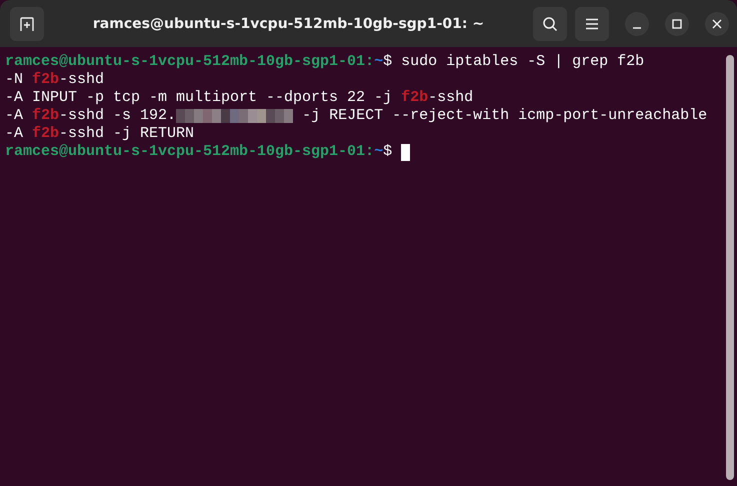  What do you see at coordinates (730, 267) in the screenshot?
I see `scrollbar-thumb` at bounding box center [730, 267].